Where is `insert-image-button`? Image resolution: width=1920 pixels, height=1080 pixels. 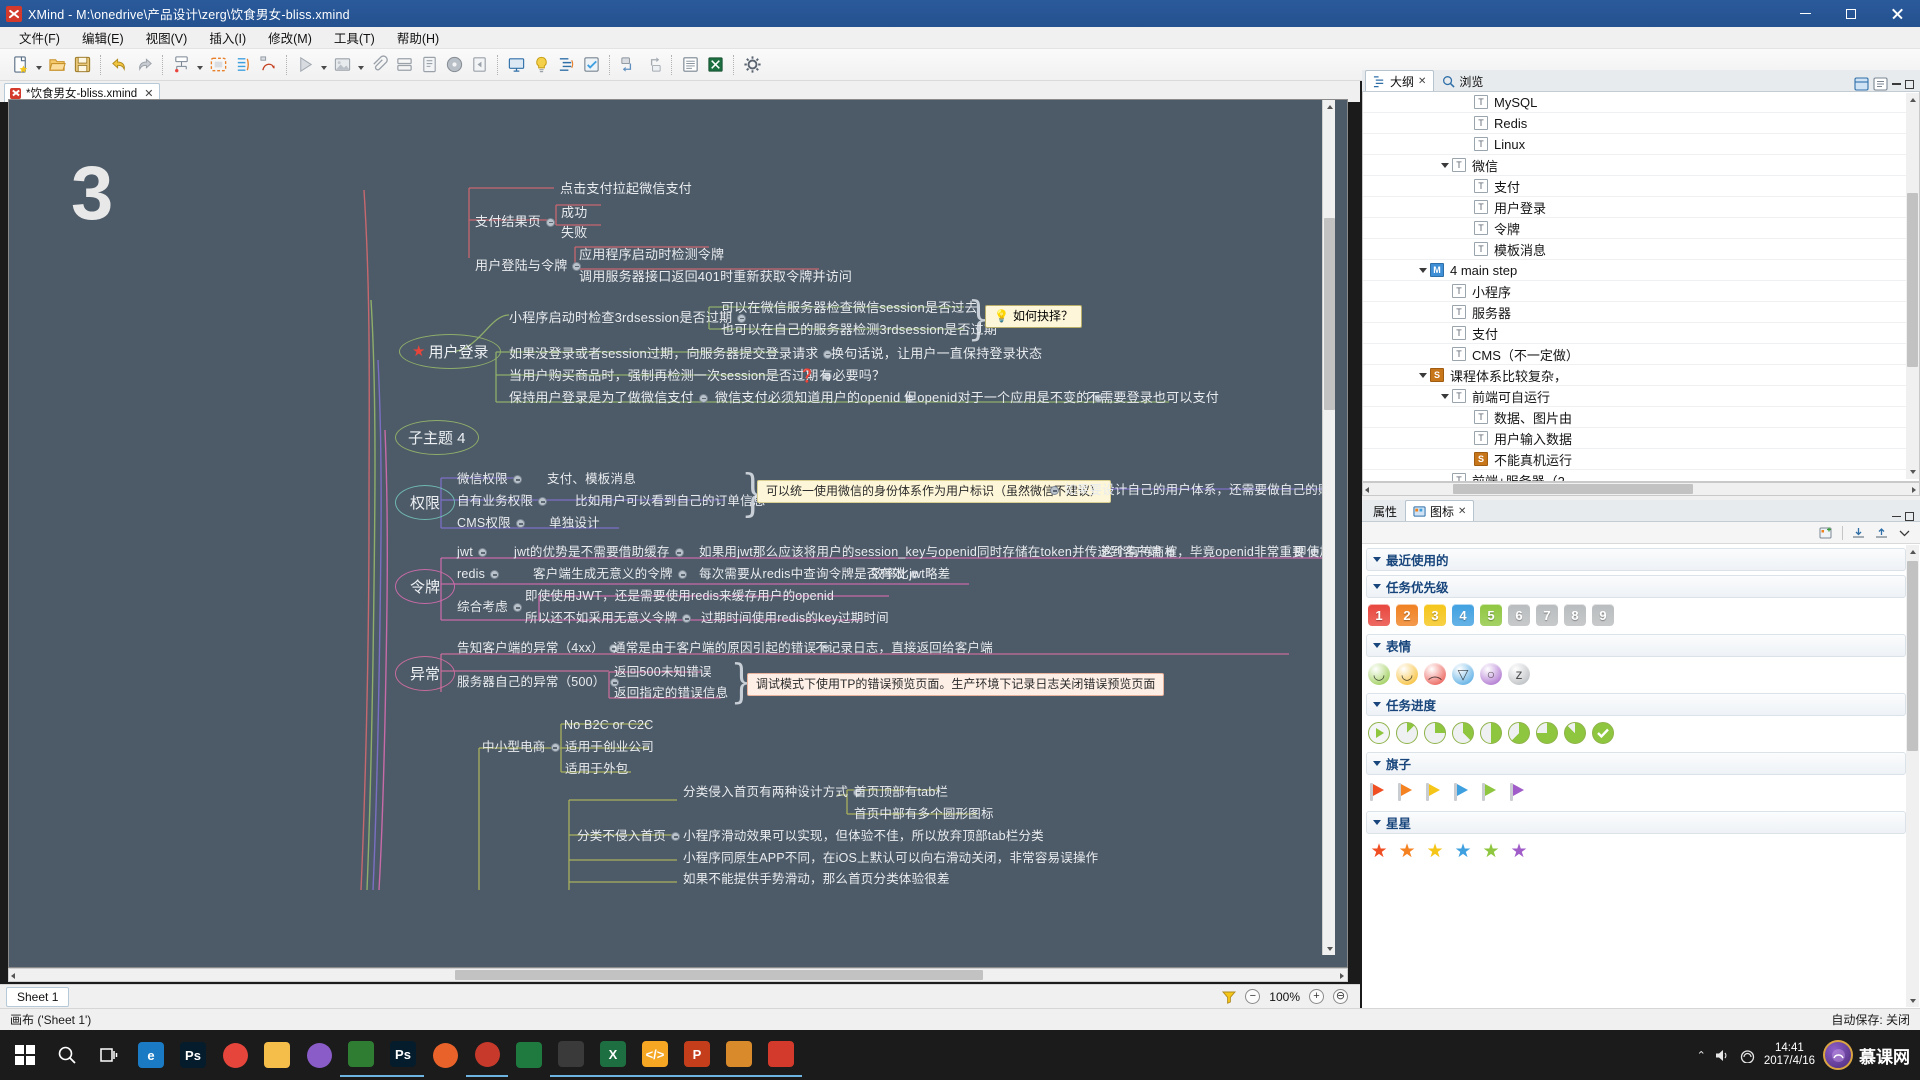
insert-image-button is located at coordinates (342, 65).